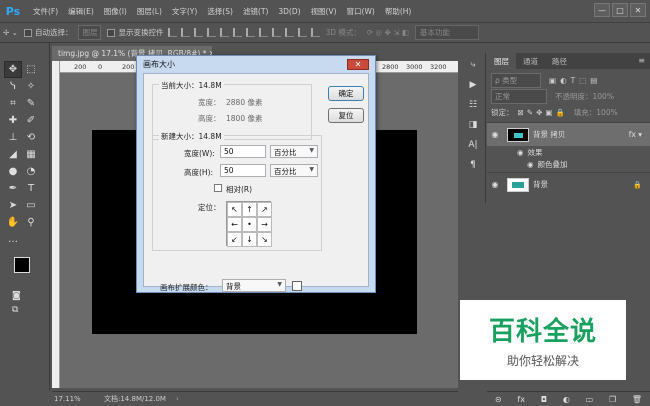 This screenshot has width=650, height=406. Describe the element at coordinates (361, 11) in the screenshot. I see `menu-window: 窗口(W)` at that location.